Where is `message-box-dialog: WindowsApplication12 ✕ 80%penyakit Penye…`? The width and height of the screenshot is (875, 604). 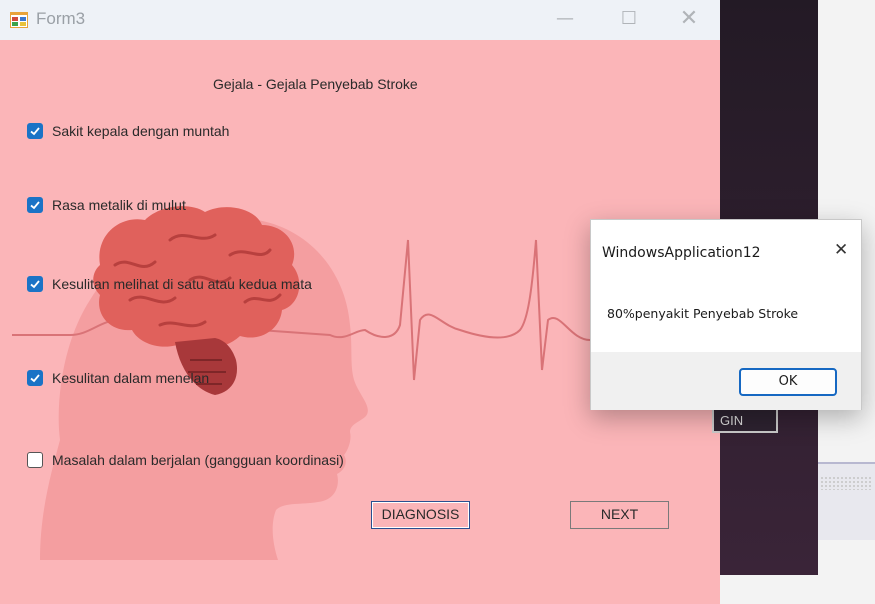
message-box-dialog: WindowsApplication12 ✕ 80%penyakit Penye… is located at coordinates (726, 314).